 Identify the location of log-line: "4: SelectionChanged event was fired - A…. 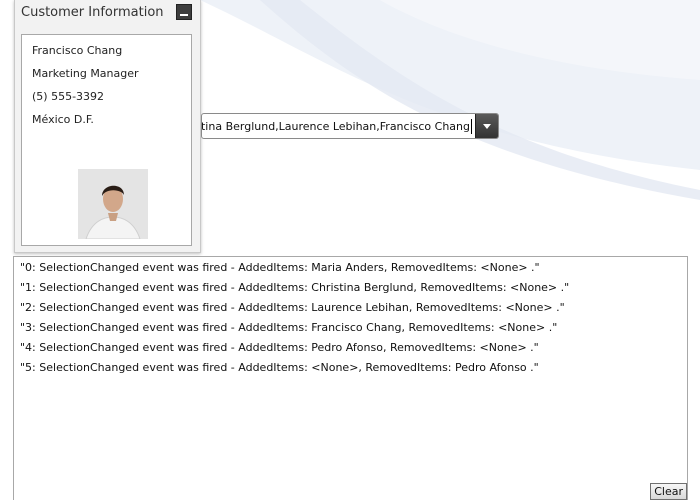
(279, 347).